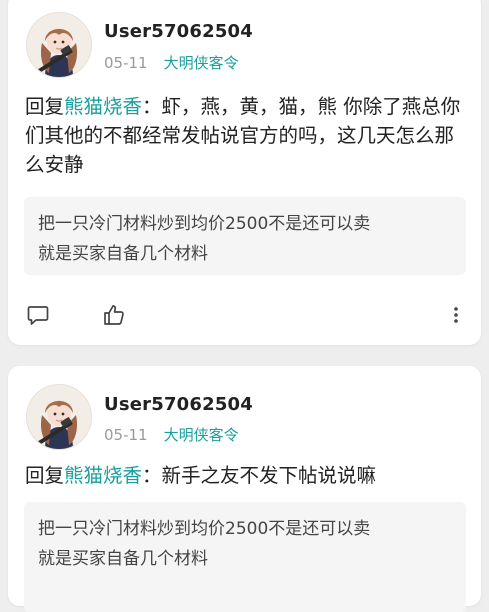 This screenshot has width=489, height=612. I want to click on post-body: ：新手之友不发下帖说说嘛, so click(259, 475).